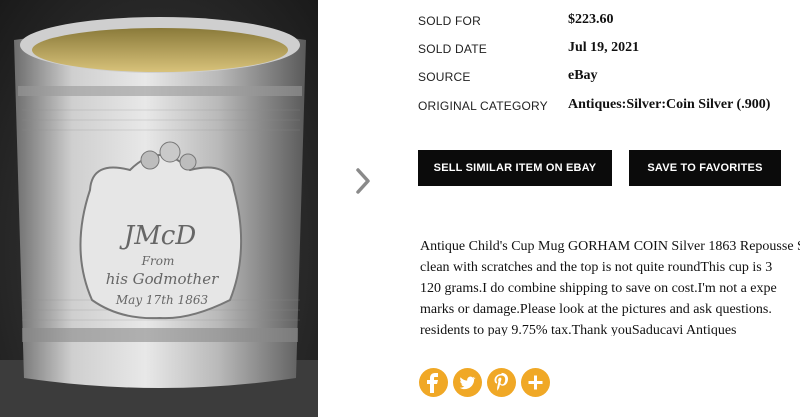 The height and width of the screenshot is (417, 800). Describe the element at coordinates (162, 300) in the screenshot. I see `svg-text: May 17th 1863` at that location.